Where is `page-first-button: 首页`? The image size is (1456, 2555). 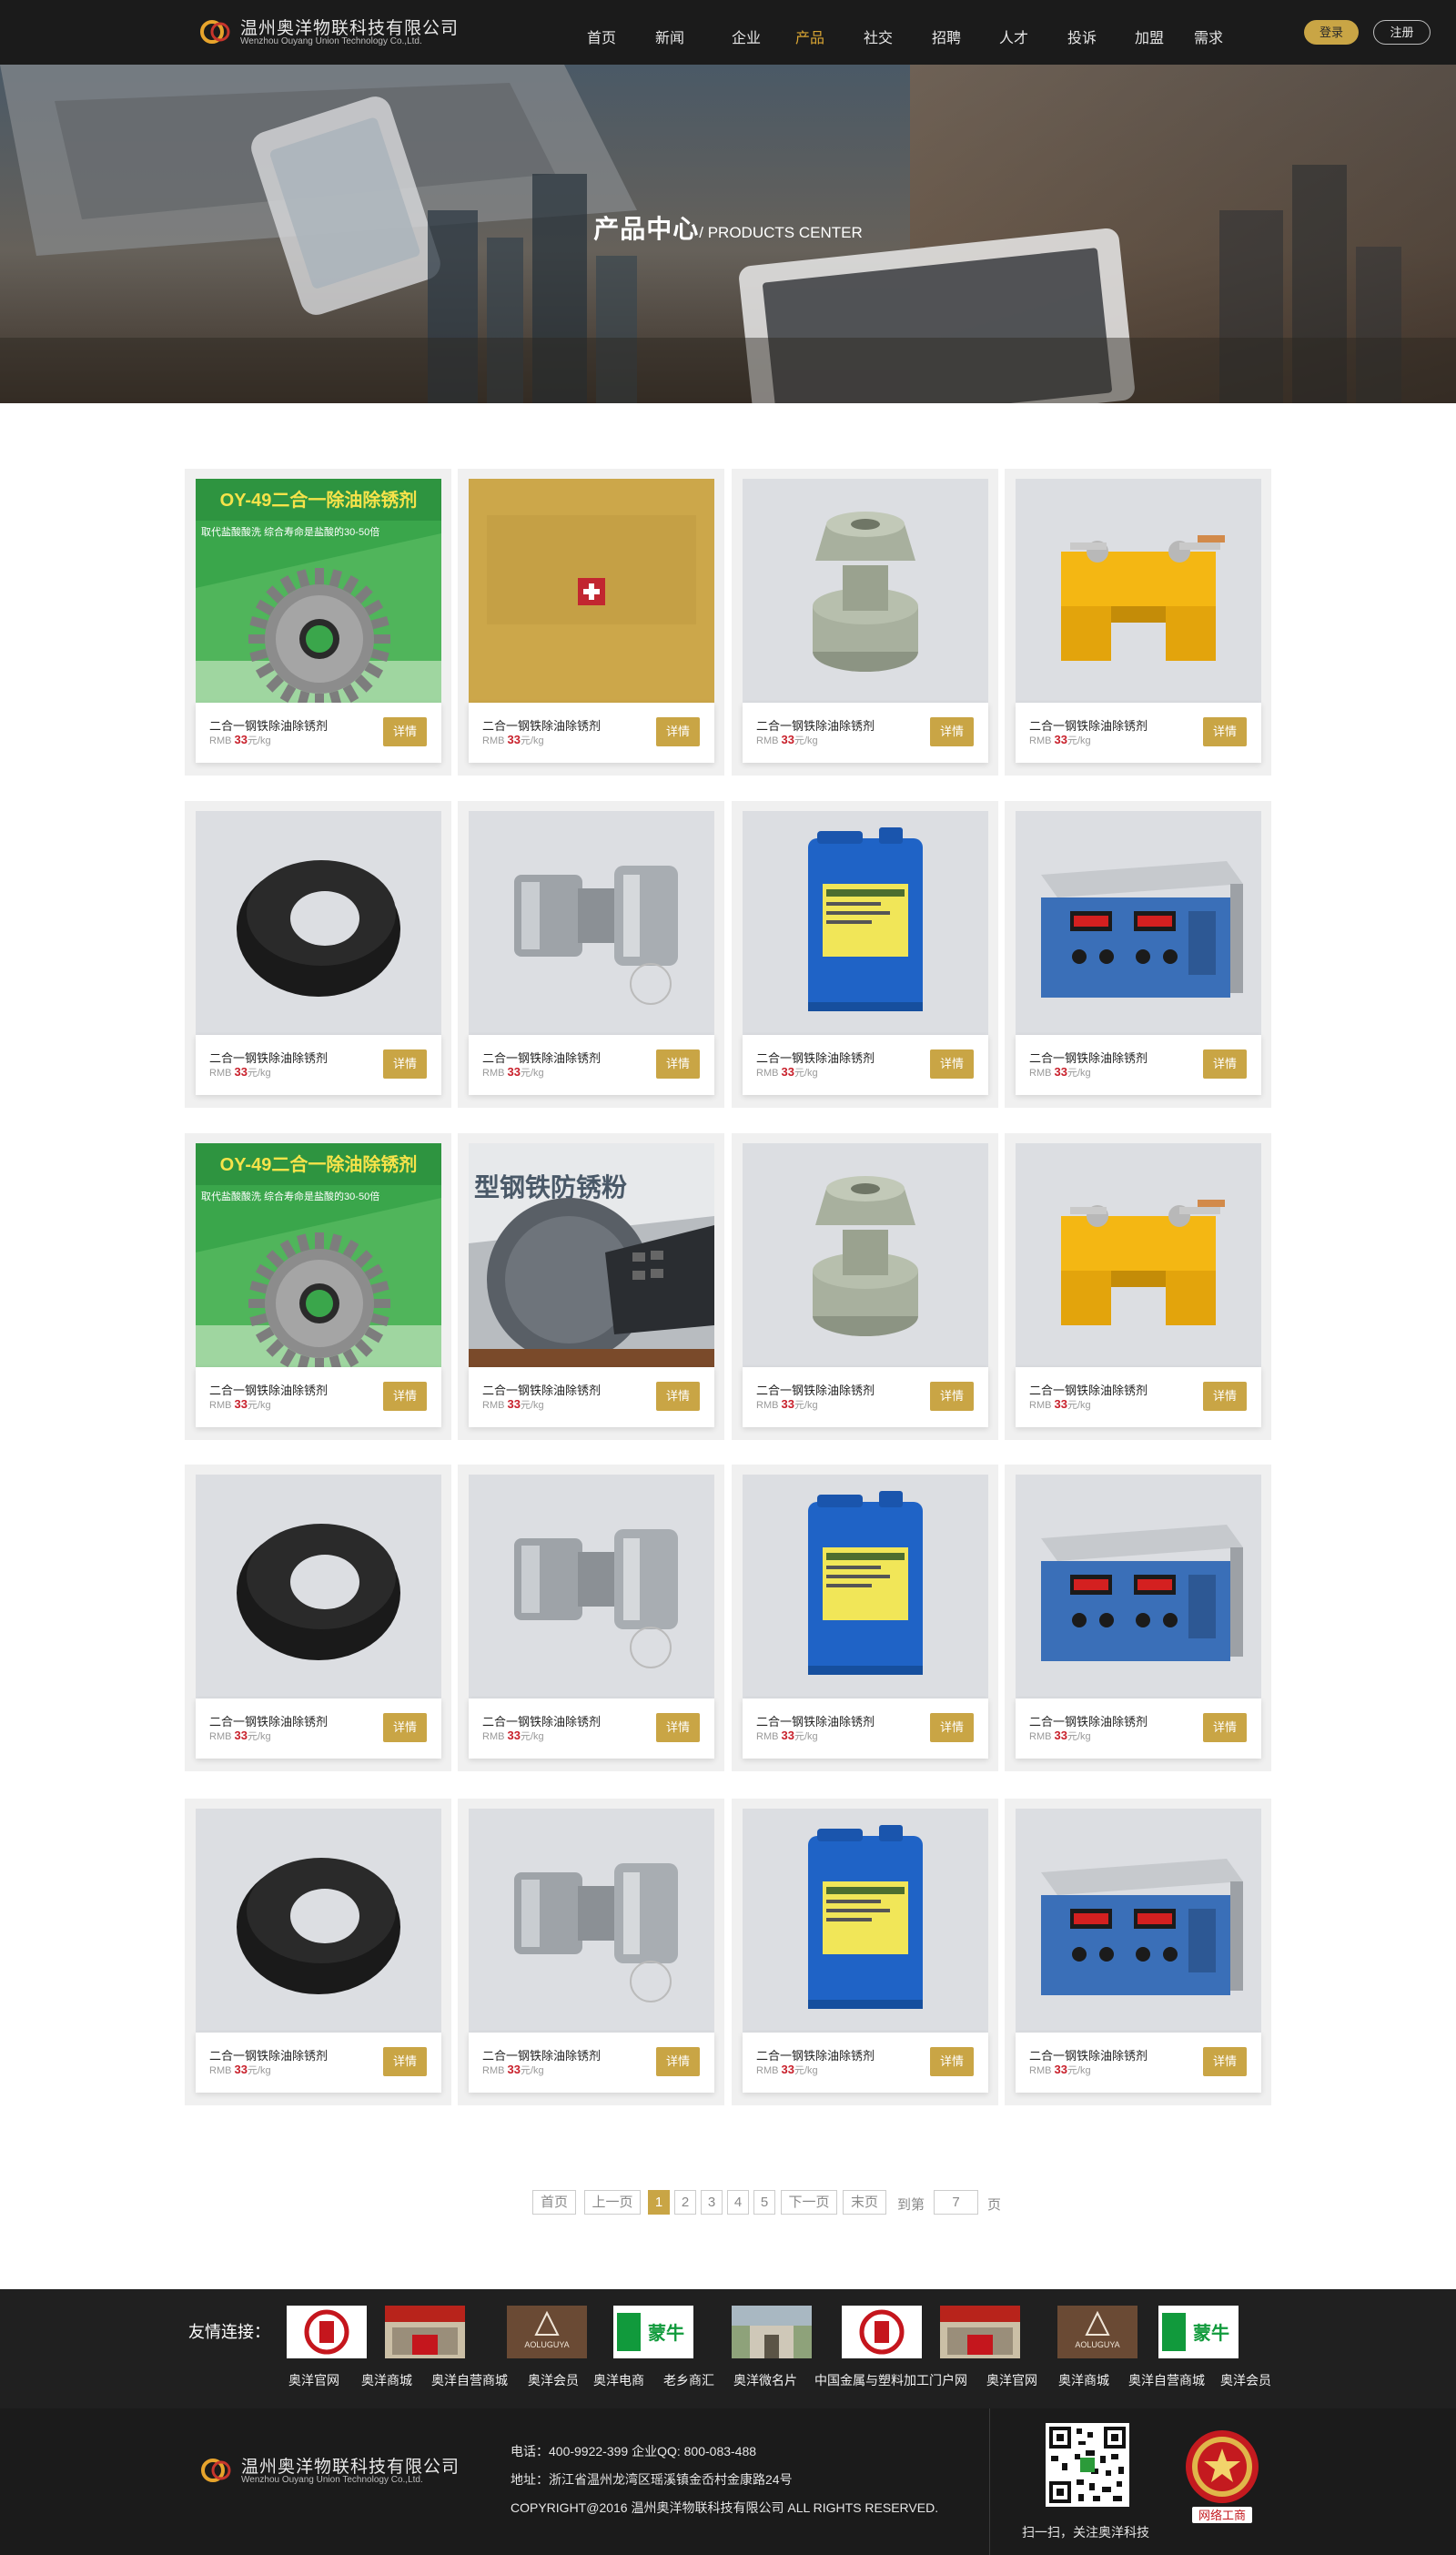
page-first-button: 首页 is located at coordinates (554, 2203).